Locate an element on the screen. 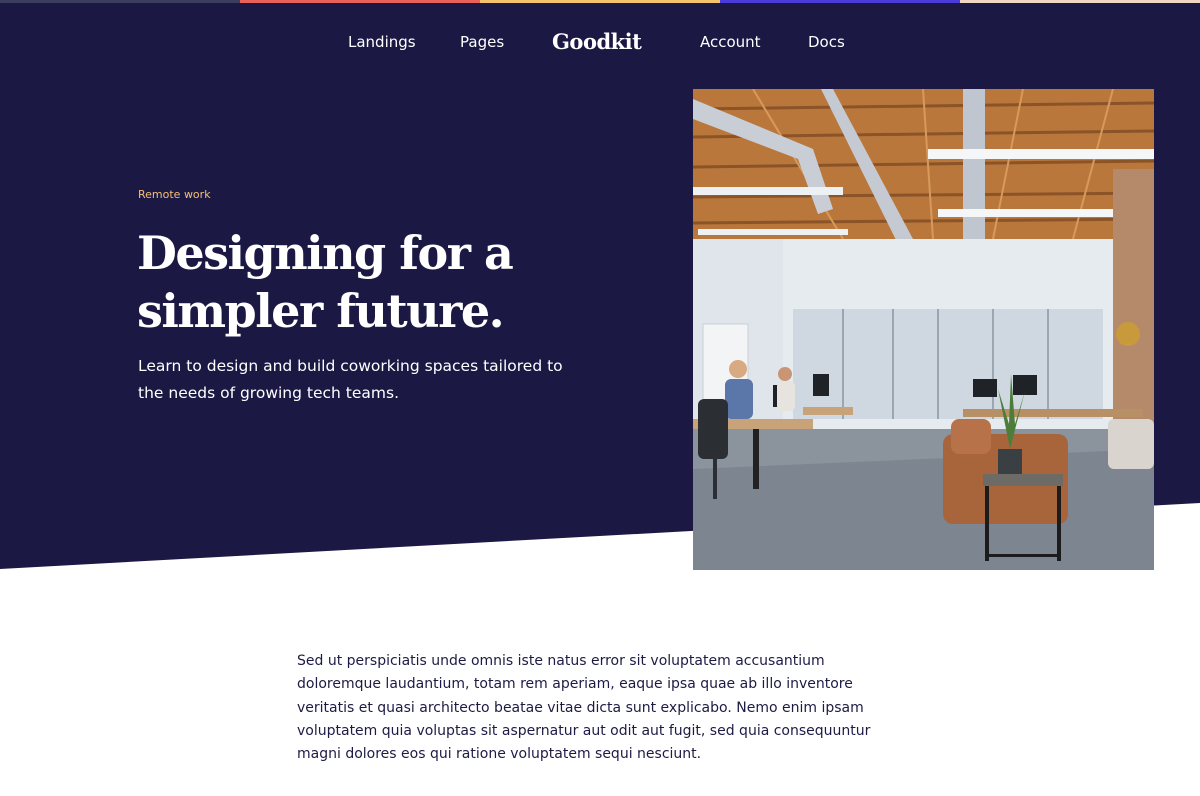  main-navigation: Landings Pages Goodkit Account Docs is located at coordinates (600, 44).